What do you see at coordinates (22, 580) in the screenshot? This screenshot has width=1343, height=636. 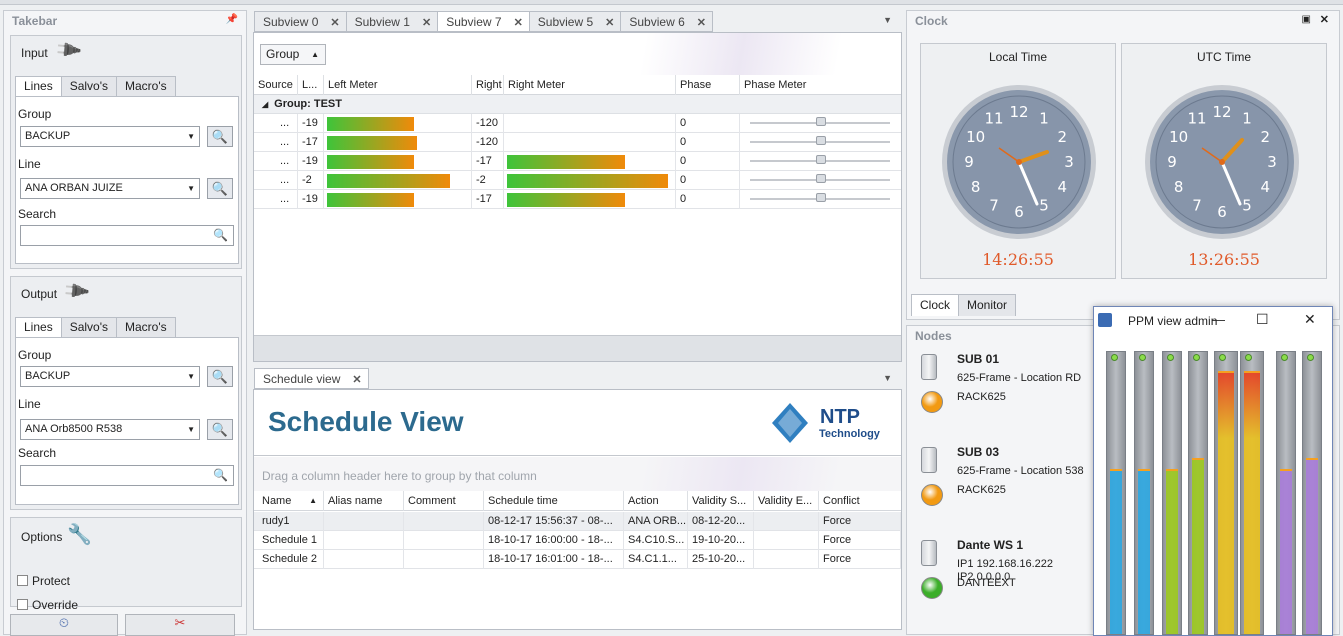 I see `protect-checkbox` at bounding box center [22, 580].